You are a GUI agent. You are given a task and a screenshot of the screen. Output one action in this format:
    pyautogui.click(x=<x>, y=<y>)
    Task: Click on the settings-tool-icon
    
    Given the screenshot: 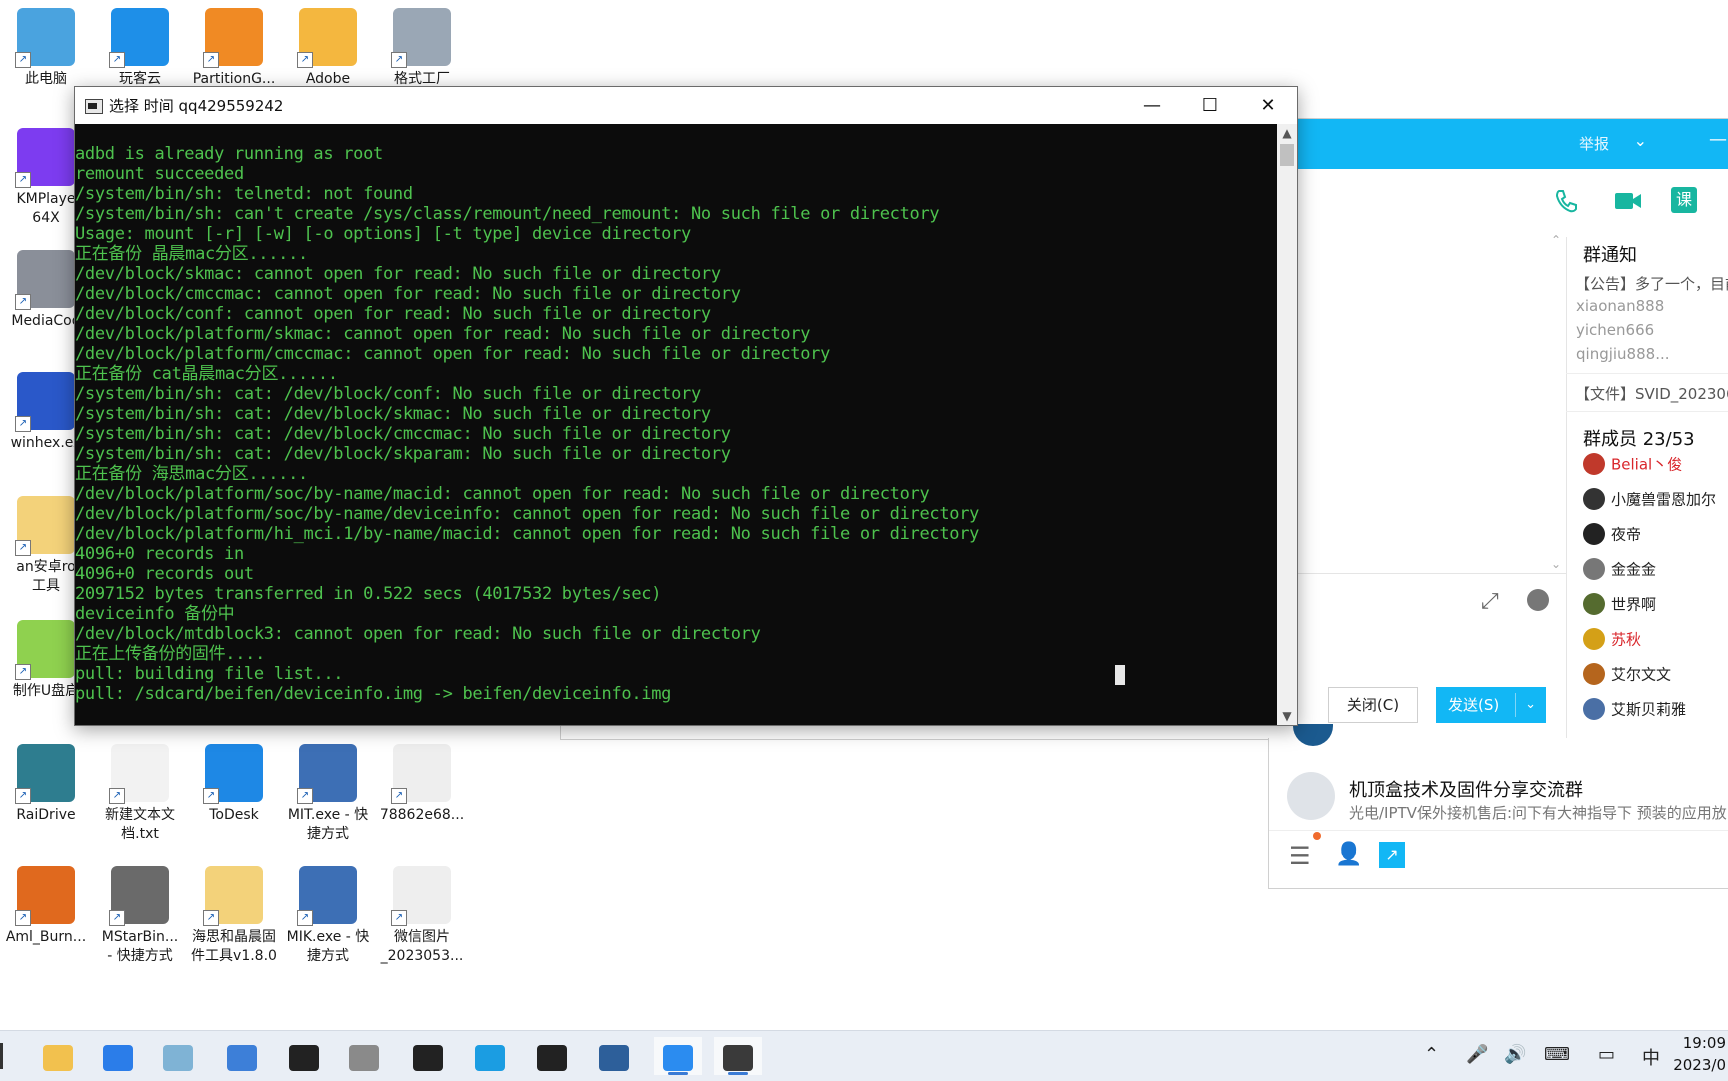 What is the action you would take?
    pyautogui.click(x=364, y=1057)
    